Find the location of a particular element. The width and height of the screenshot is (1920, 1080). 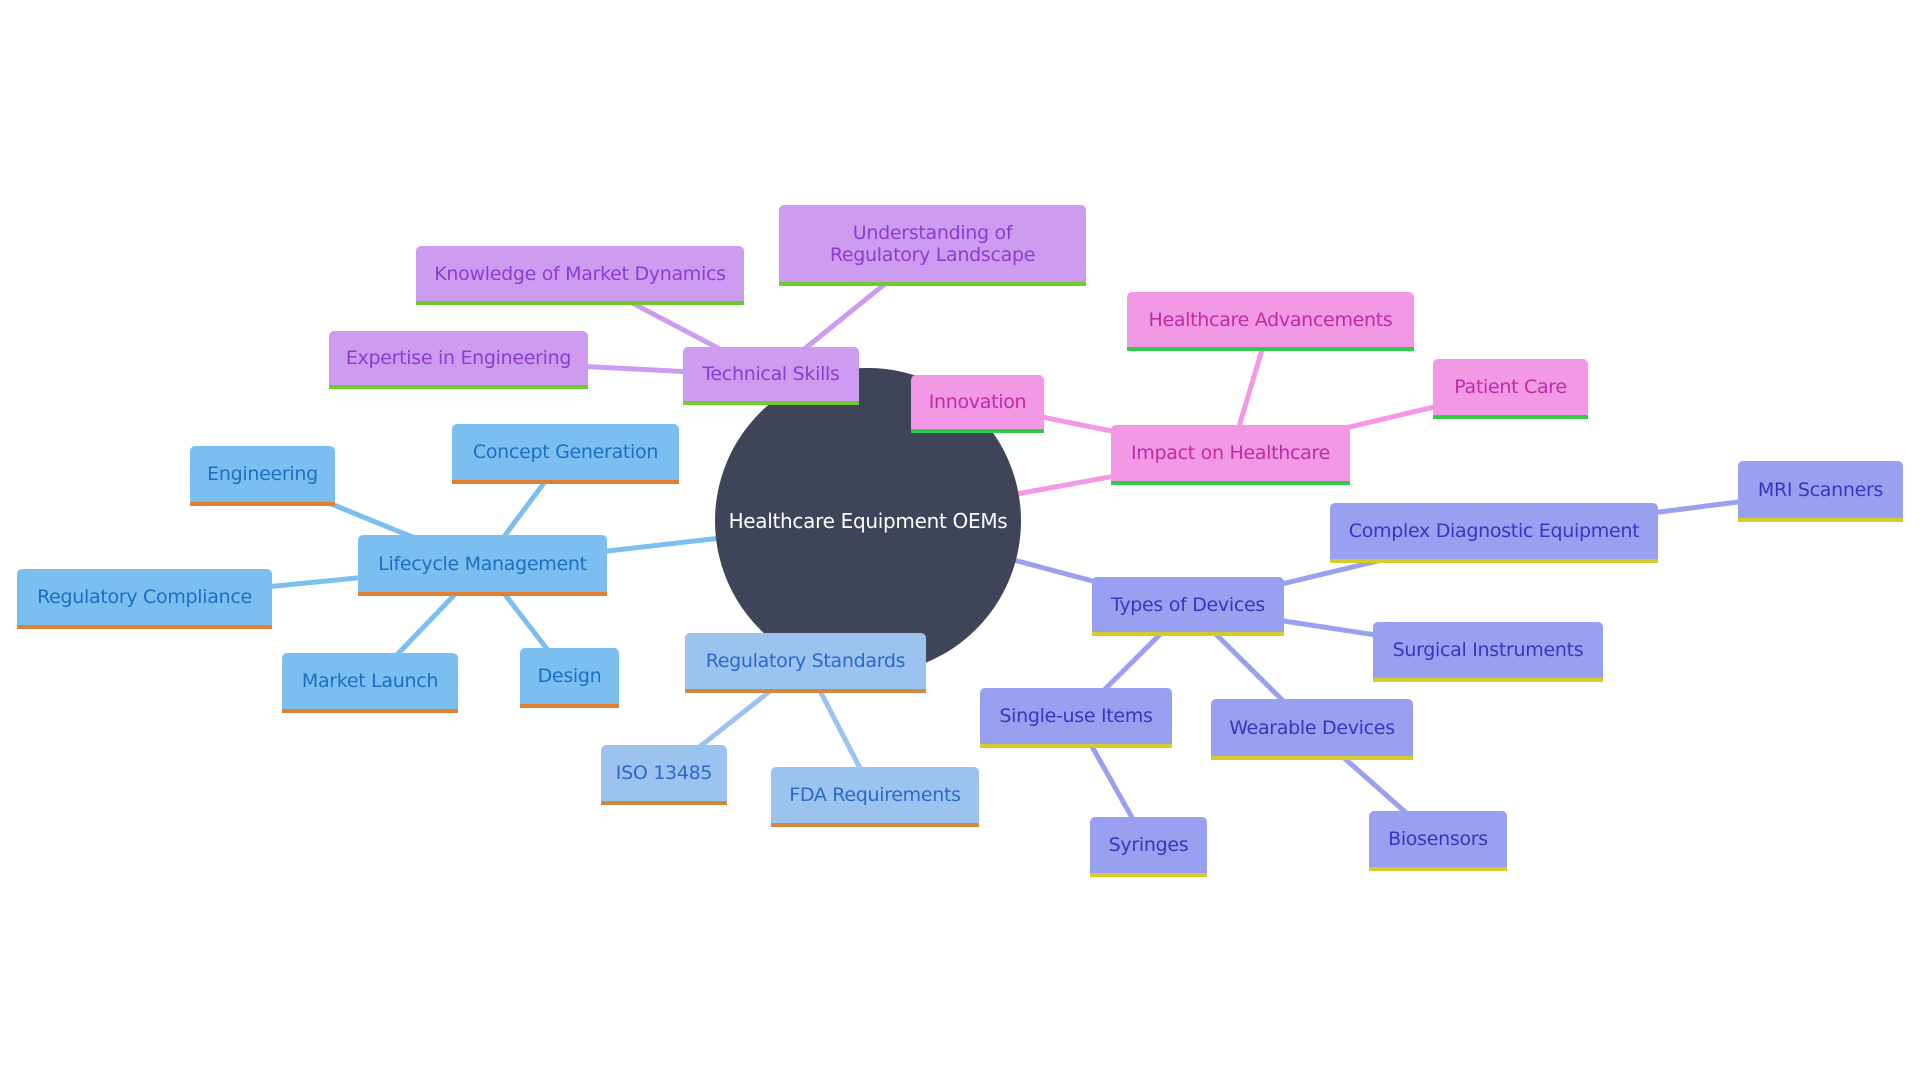

node-innovation: Innovation is located at coordinates (977, 404).